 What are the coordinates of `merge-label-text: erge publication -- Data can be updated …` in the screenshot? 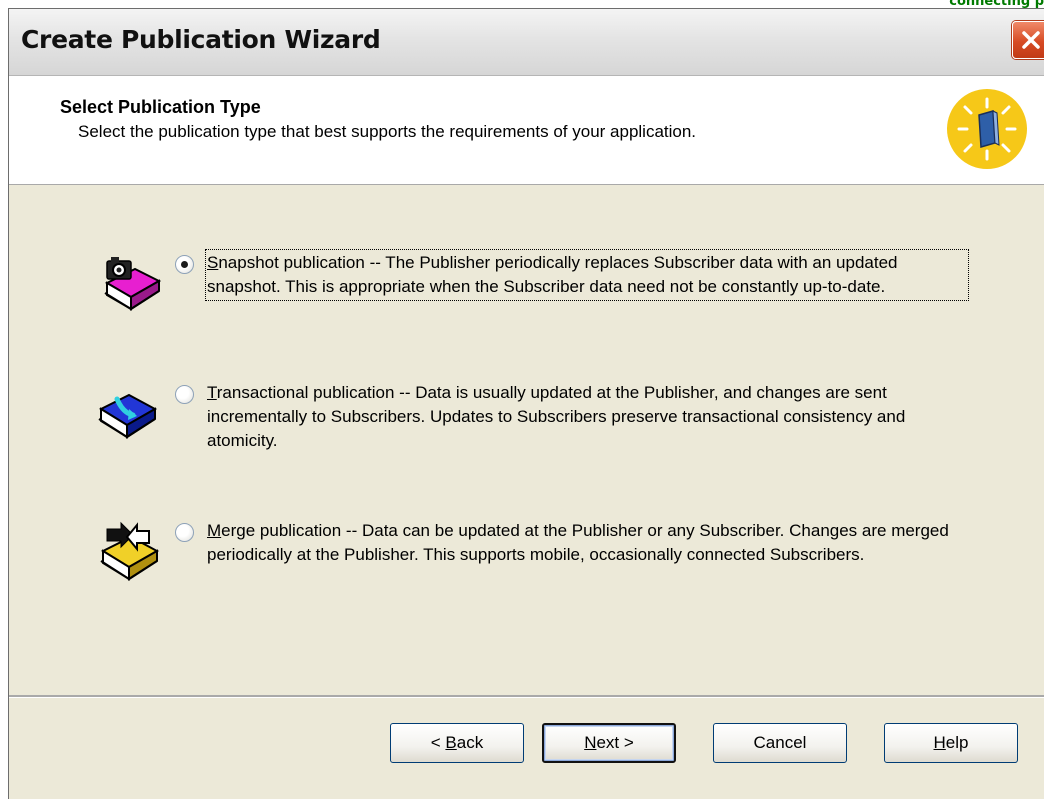 It's located at (578, 542).